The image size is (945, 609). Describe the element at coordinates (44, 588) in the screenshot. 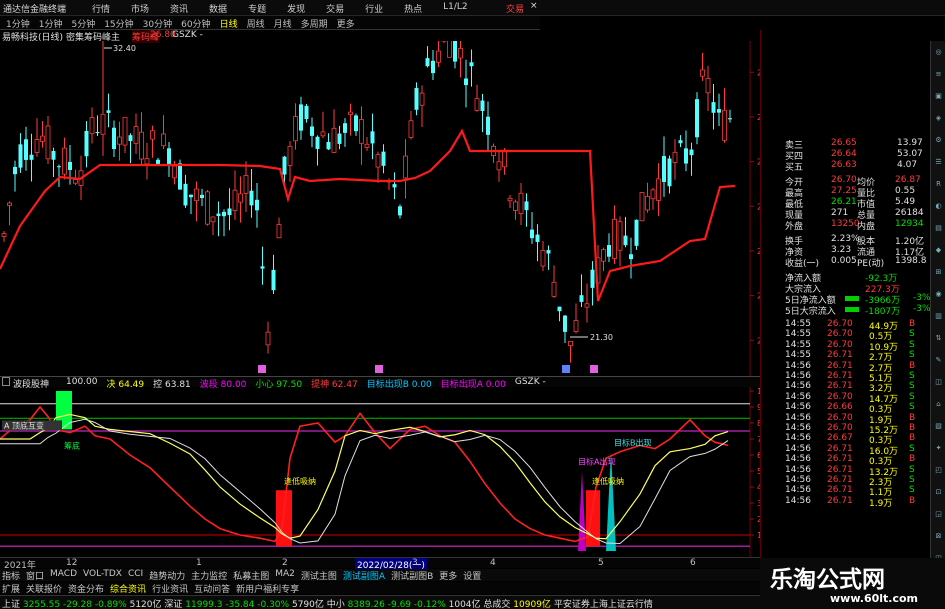

I see `info-tab: 关联报价` at that location.